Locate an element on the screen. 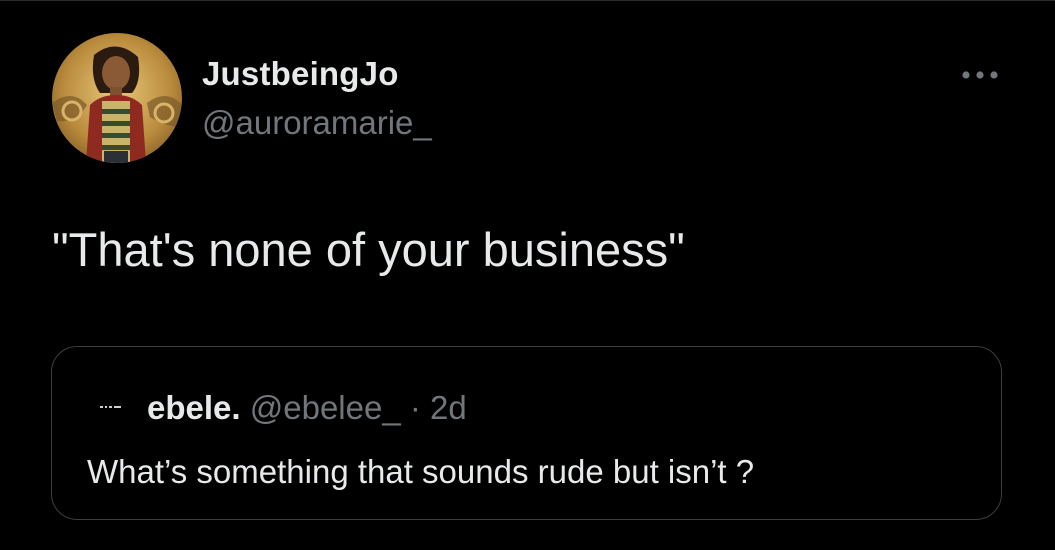  avatar-image is located at coordinates (117, 98).